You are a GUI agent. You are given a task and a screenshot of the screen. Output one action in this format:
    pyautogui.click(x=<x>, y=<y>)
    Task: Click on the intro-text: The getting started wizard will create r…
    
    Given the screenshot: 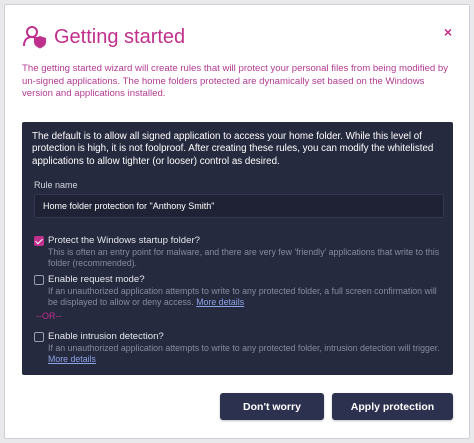 What is the action you would take?
    pyautogui.click(x=235, y=81)
    